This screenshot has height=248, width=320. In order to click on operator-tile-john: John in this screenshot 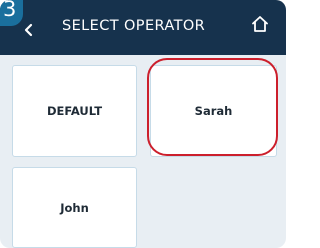, I will do `click(74, 207)`.